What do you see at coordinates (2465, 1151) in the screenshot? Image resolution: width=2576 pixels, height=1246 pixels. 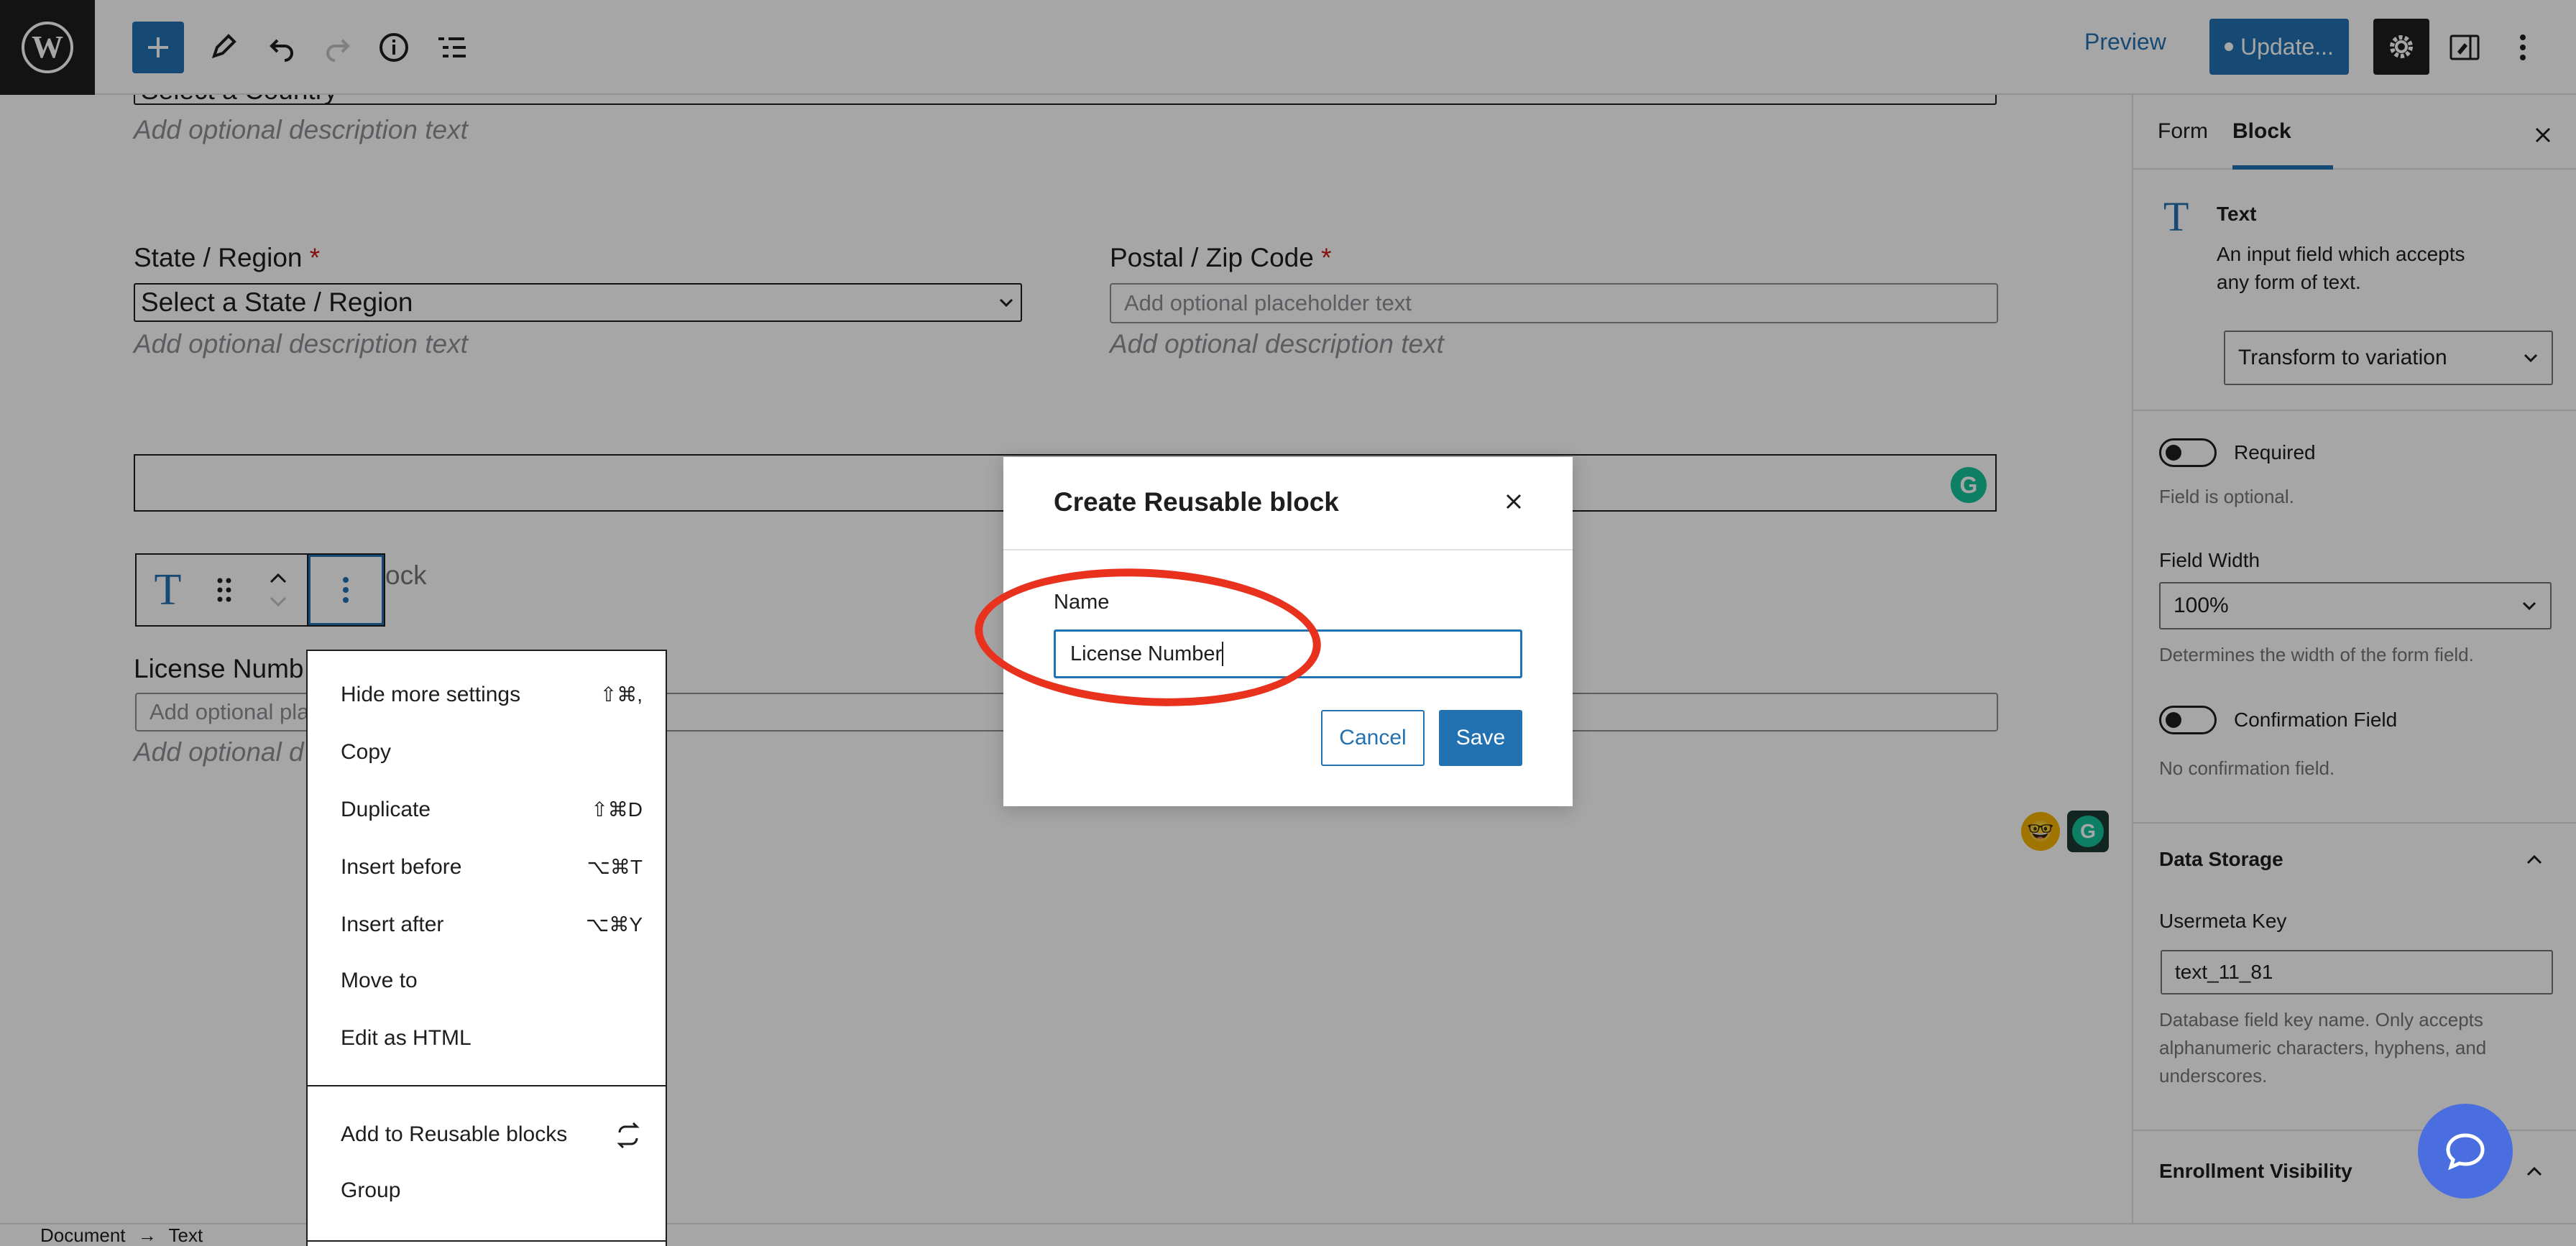 I see `help-chat-bubble-icon` at bounding box center [2465, 1151].